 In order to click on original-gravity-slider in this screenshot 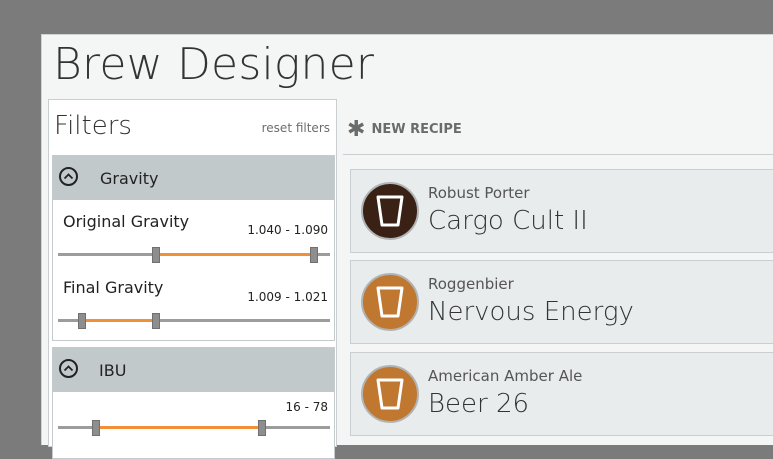, I will do `click(194, 255)`.